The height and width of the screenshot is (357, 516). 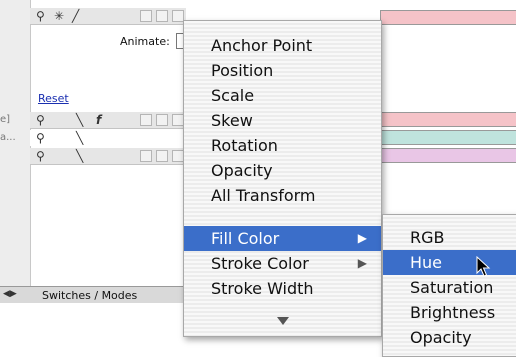 What do you see at coordinates (108, 120) in the screenshot?
I see `layer-row: ⚲ ╲ f` at bounding box center [108, 120].